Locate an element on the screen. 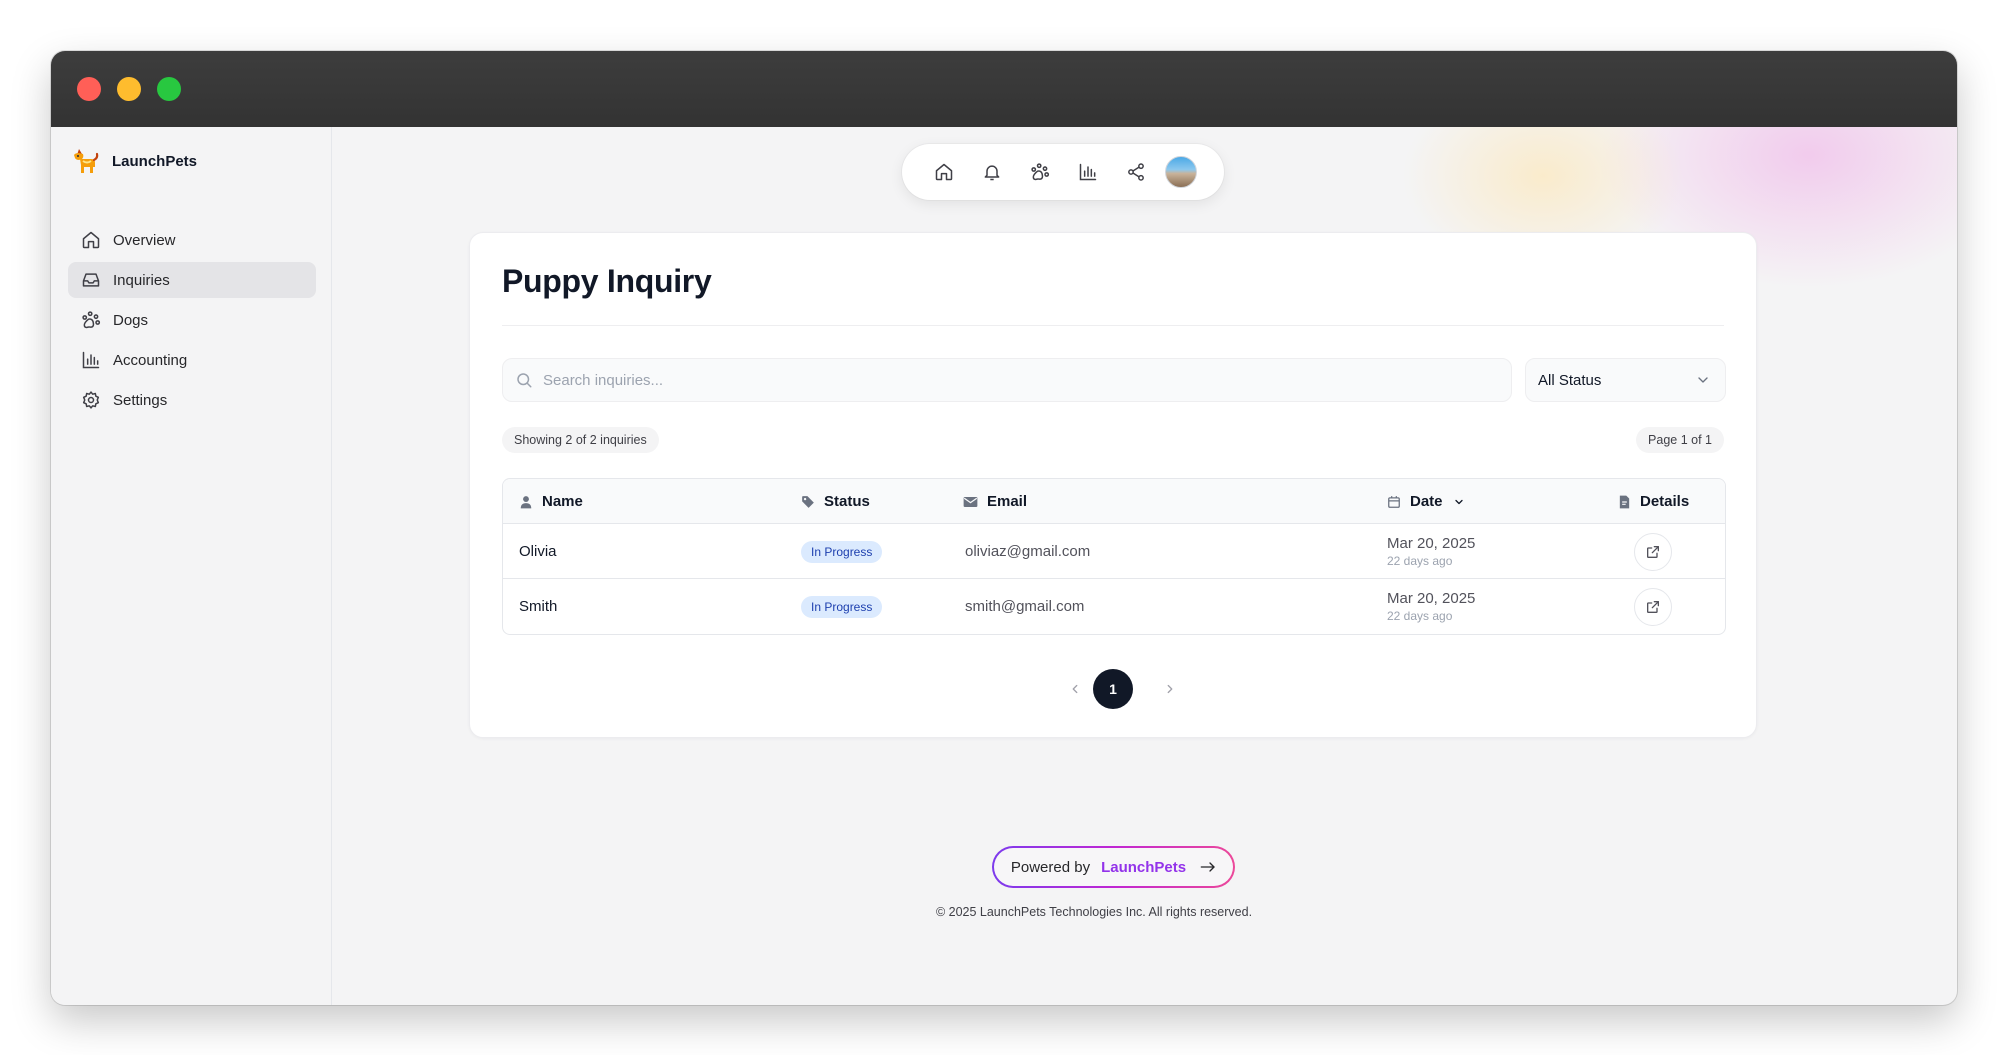 This screenshot has width=2008, height=1055. search-icon is located at coordinates (524, 380).